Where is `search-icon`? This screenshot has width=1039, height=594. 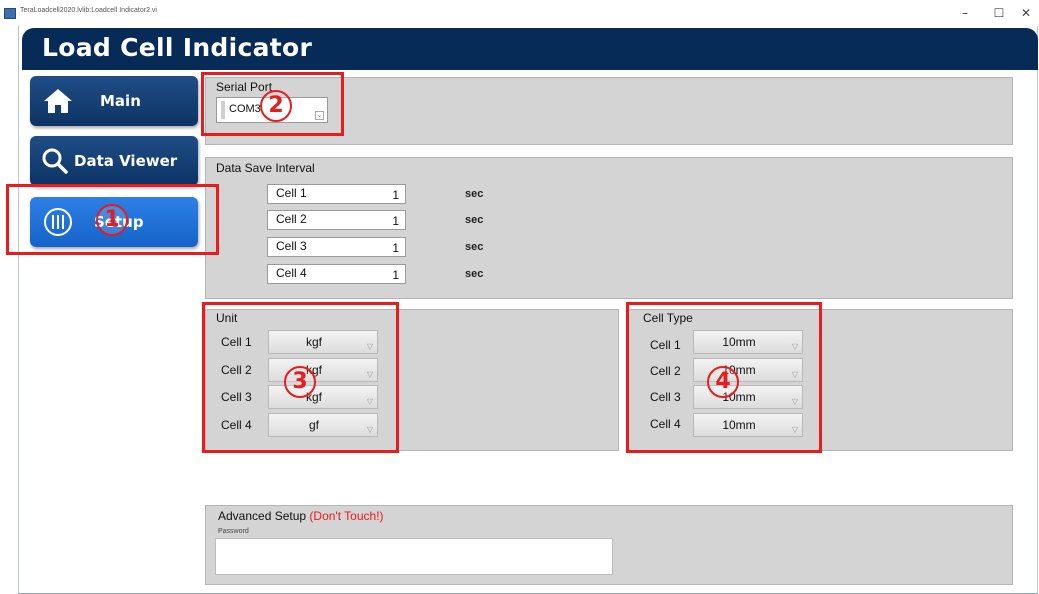
search-icon is located at coordinates (55, 161).